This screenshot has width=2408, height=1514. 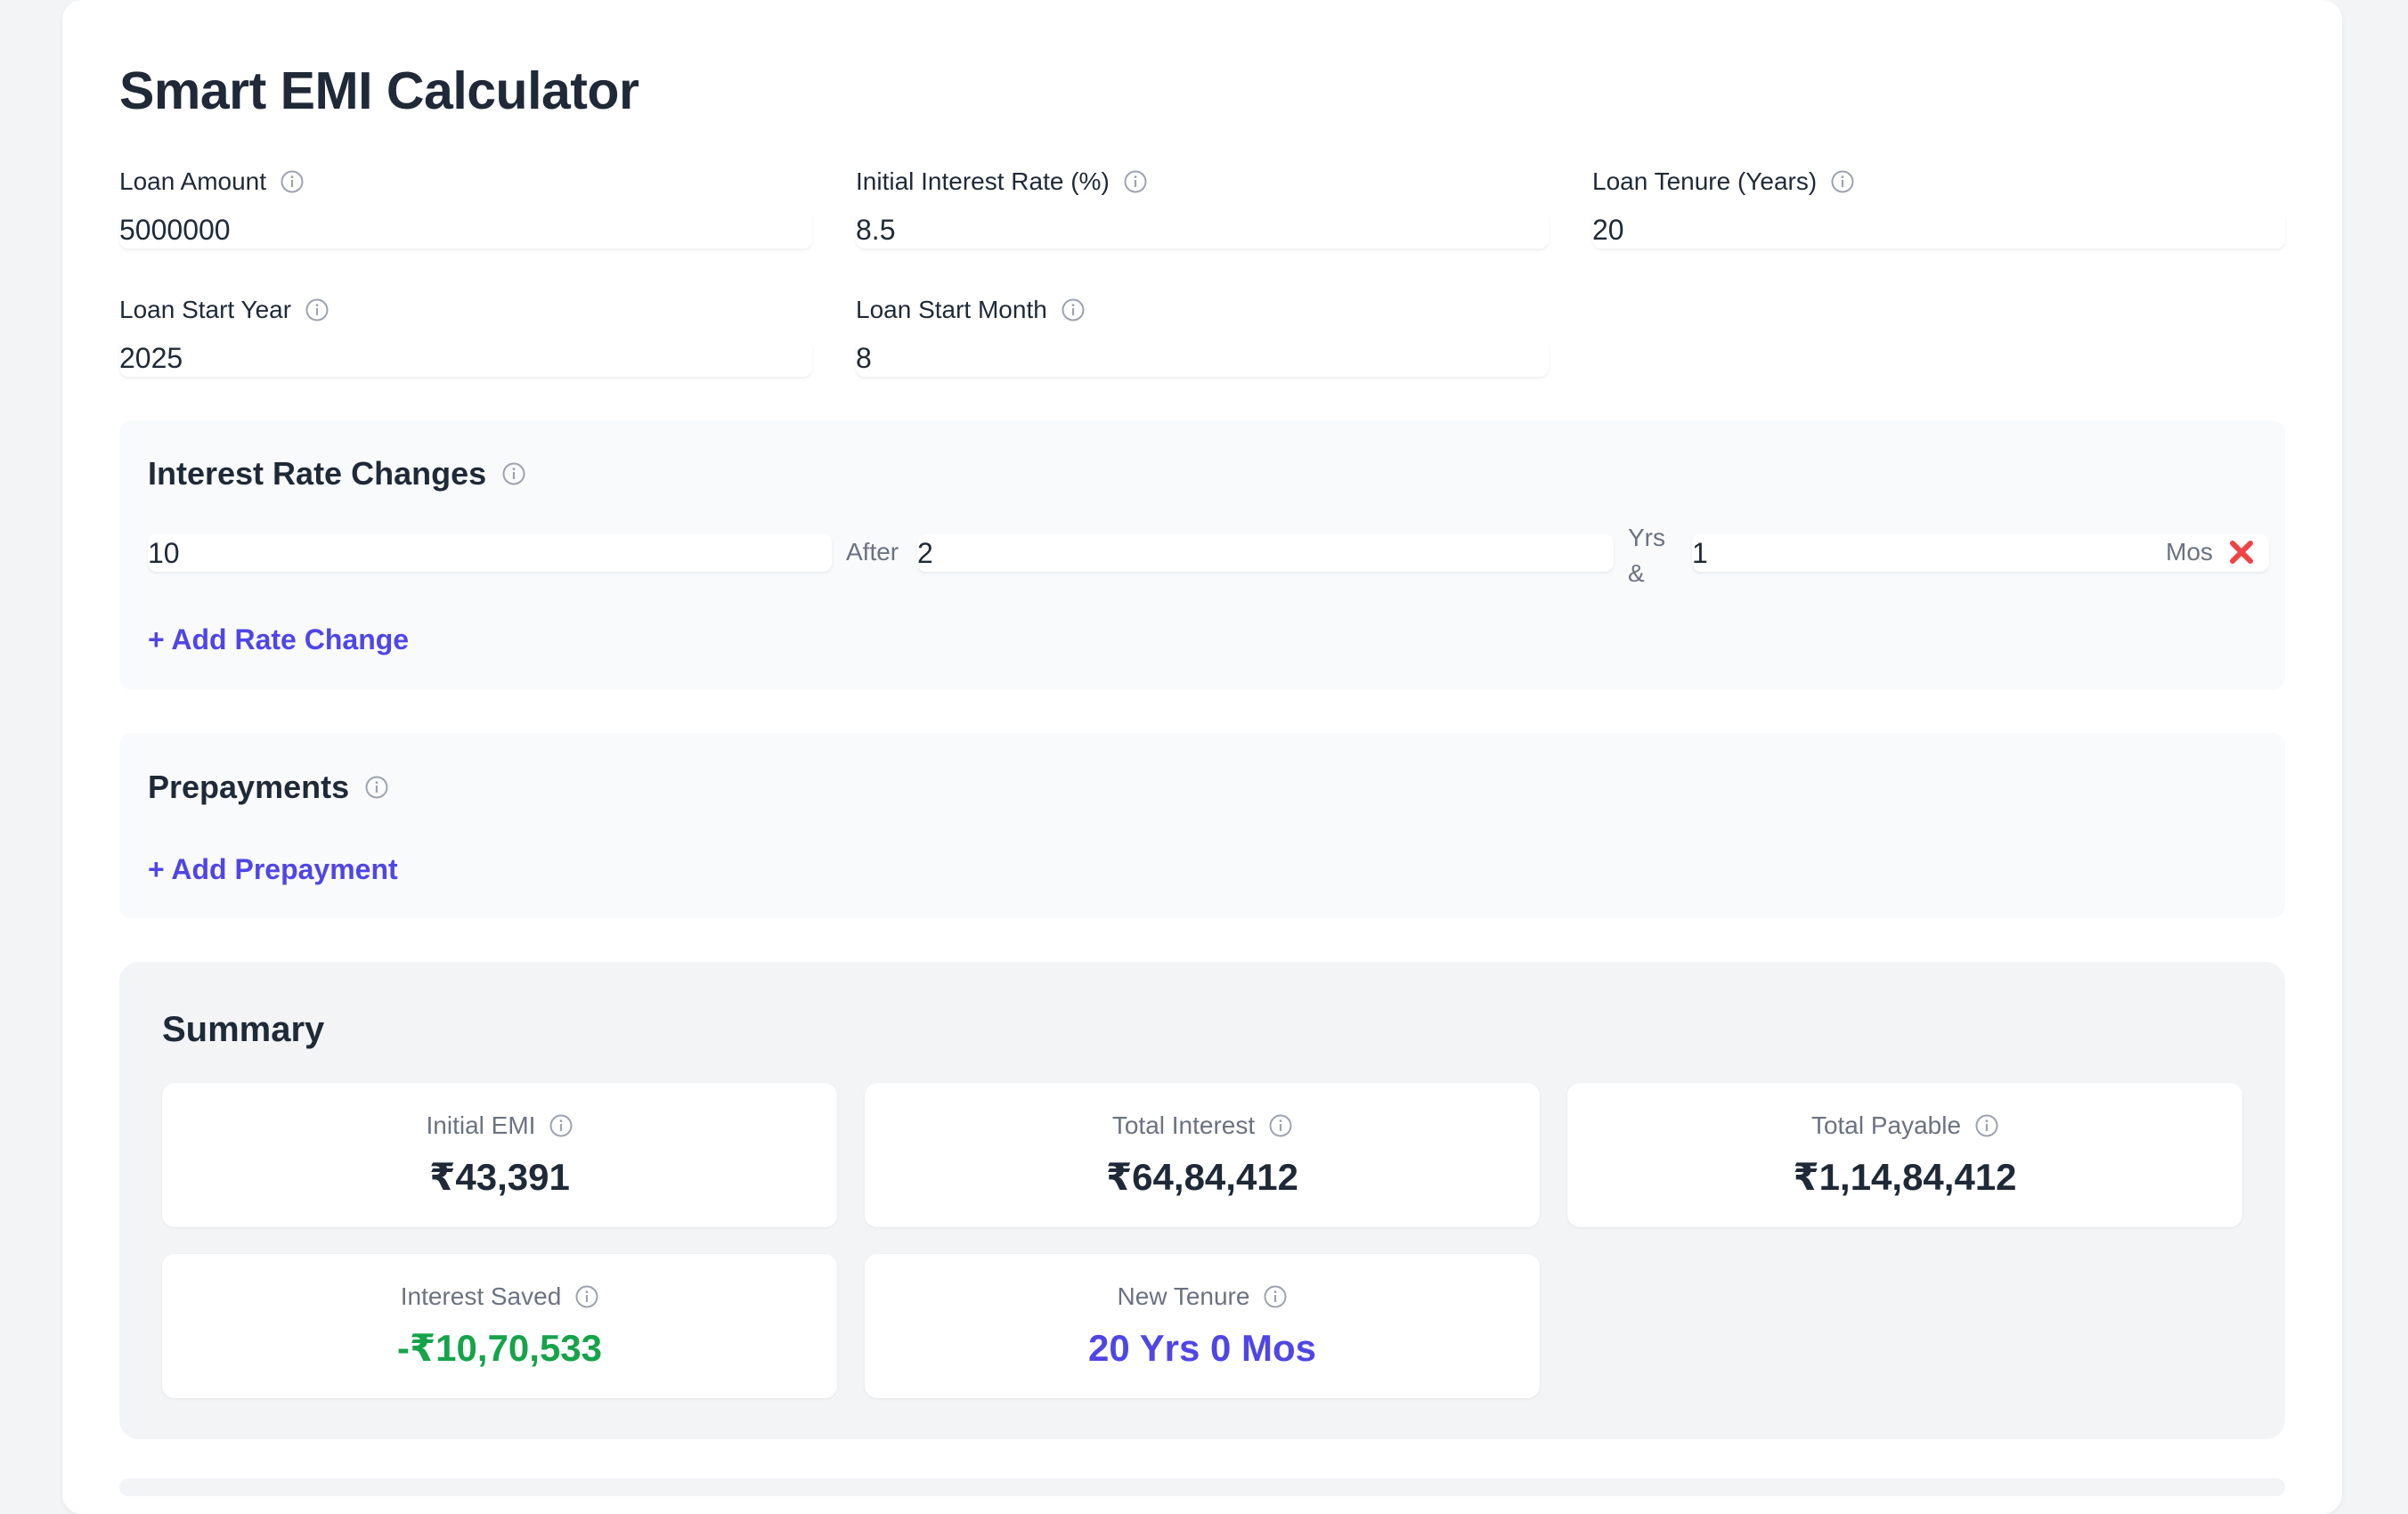 What do you see at coordinates (466, 229) in the screenshot?
I see `loan-amount-input` at bounding box center [466, 229].